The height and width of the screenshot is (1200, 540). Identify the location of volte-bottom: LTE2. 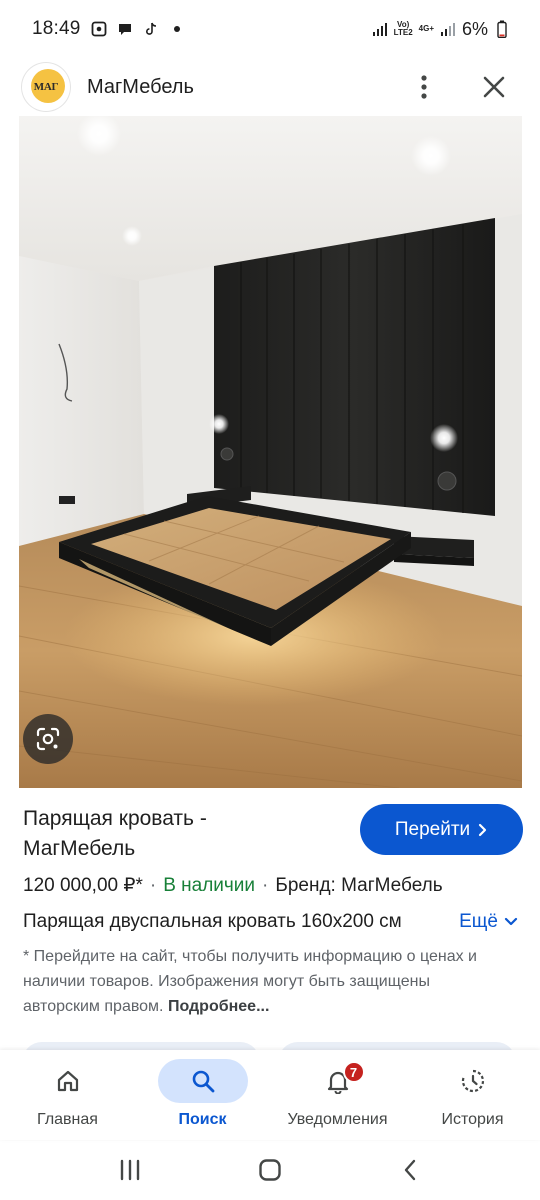
(403, 32).